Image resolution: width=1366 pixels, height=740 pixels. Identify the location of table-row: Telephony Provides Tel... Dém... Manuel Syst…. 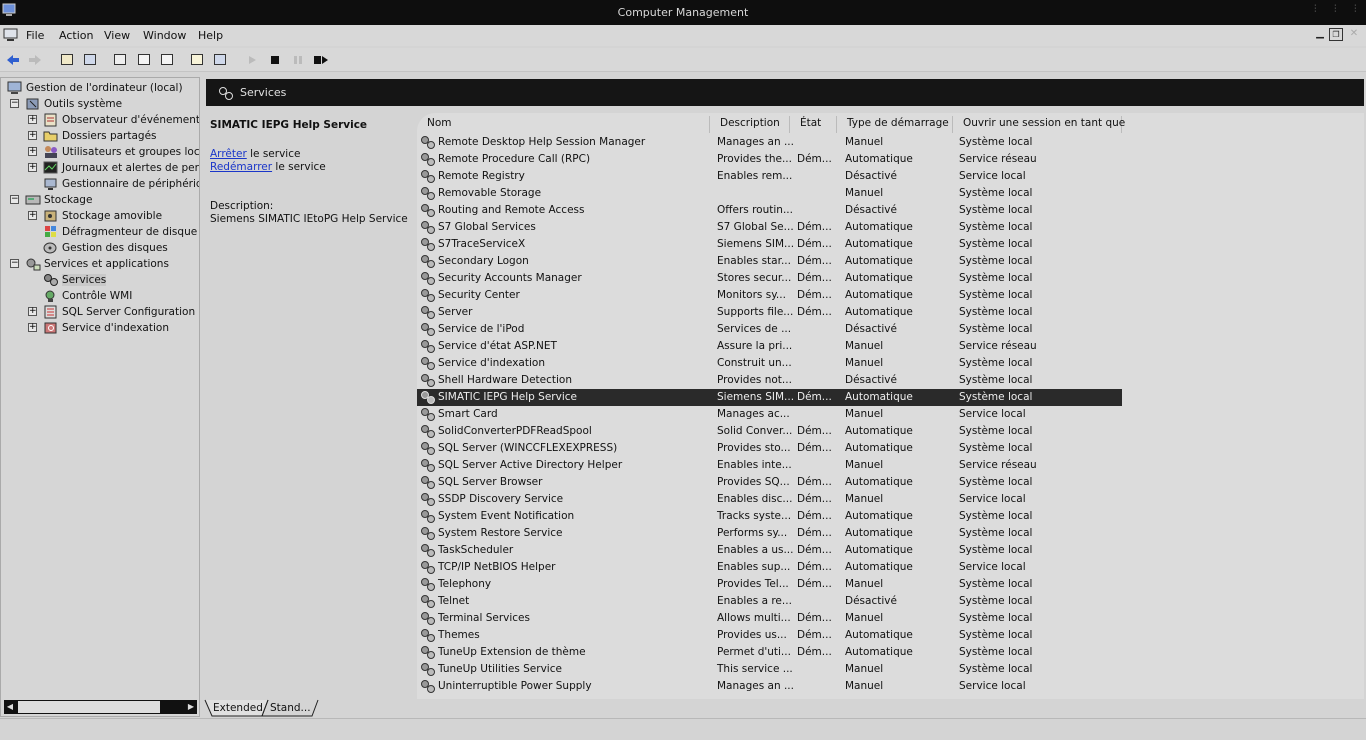
(769, 584).